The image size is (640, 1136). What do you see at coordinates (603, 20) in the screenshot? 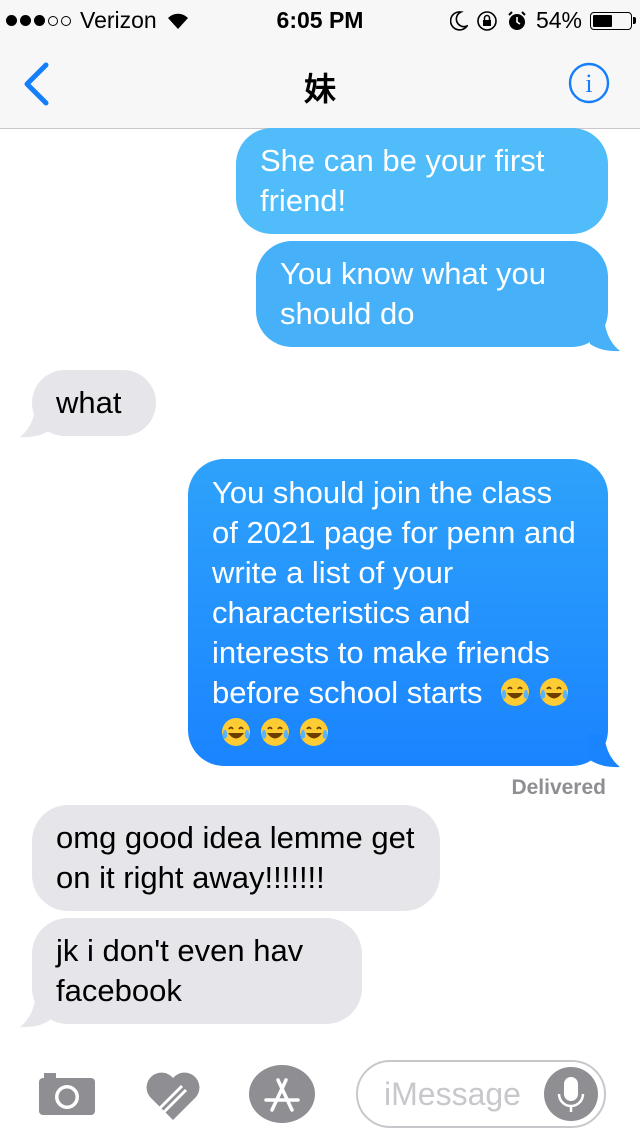
I see `battery-fill` at bounding box center [603, 20].